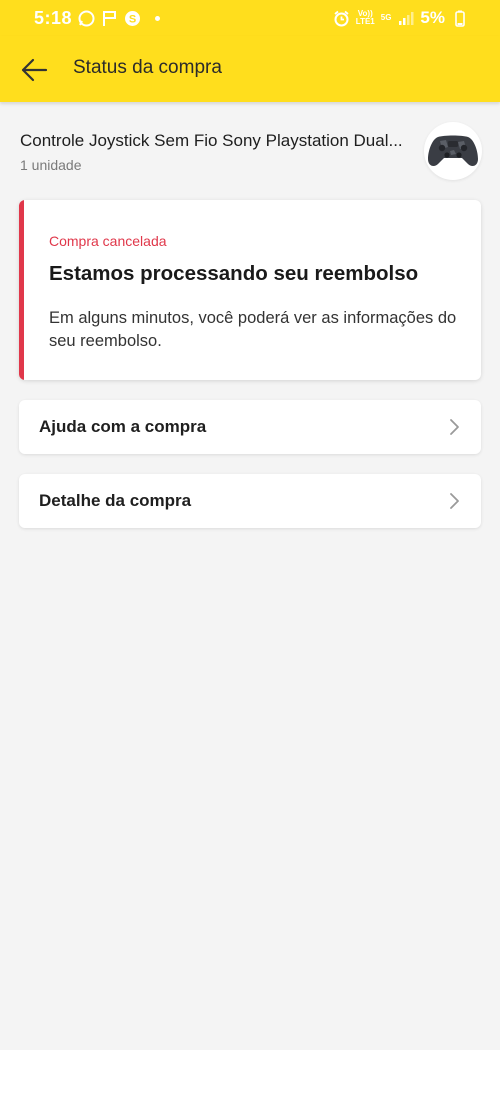 The width and height of the screenshot is (500, 1111). I want to click on back-button, so click(34, 70).